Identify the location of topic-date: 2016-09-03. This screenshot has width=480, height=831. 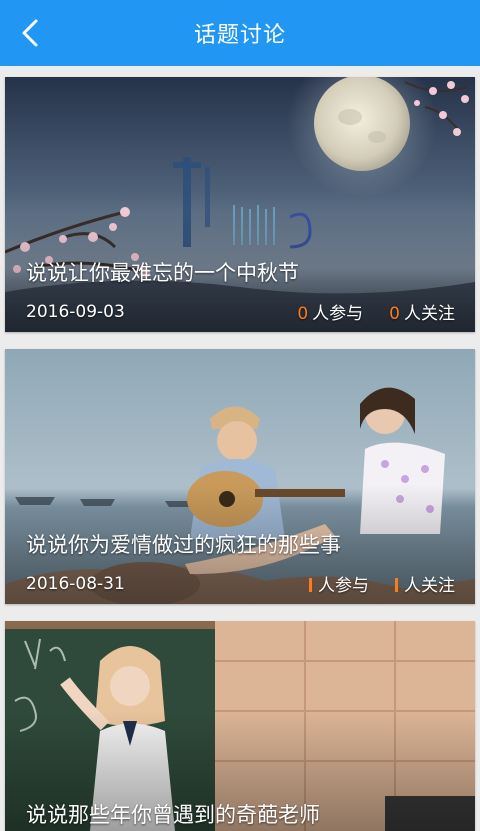
(75, 311).